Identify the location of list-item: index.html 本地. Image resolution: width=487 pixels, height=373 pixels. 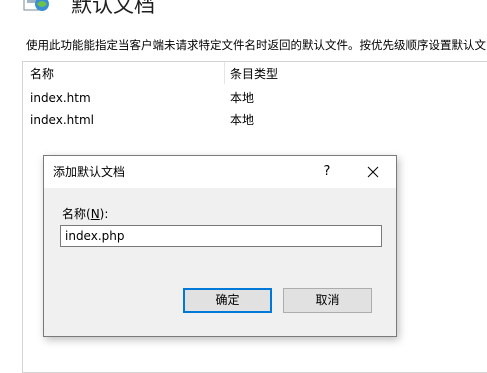
(255, 121).